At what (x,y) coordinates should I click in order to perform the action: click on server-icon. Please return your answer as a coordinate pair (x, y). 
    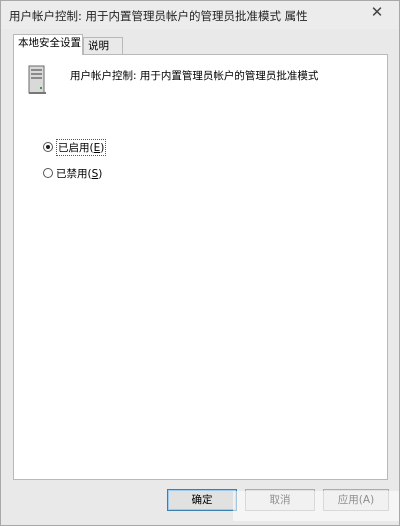
    Looking at the image, I should click on (37, 79).